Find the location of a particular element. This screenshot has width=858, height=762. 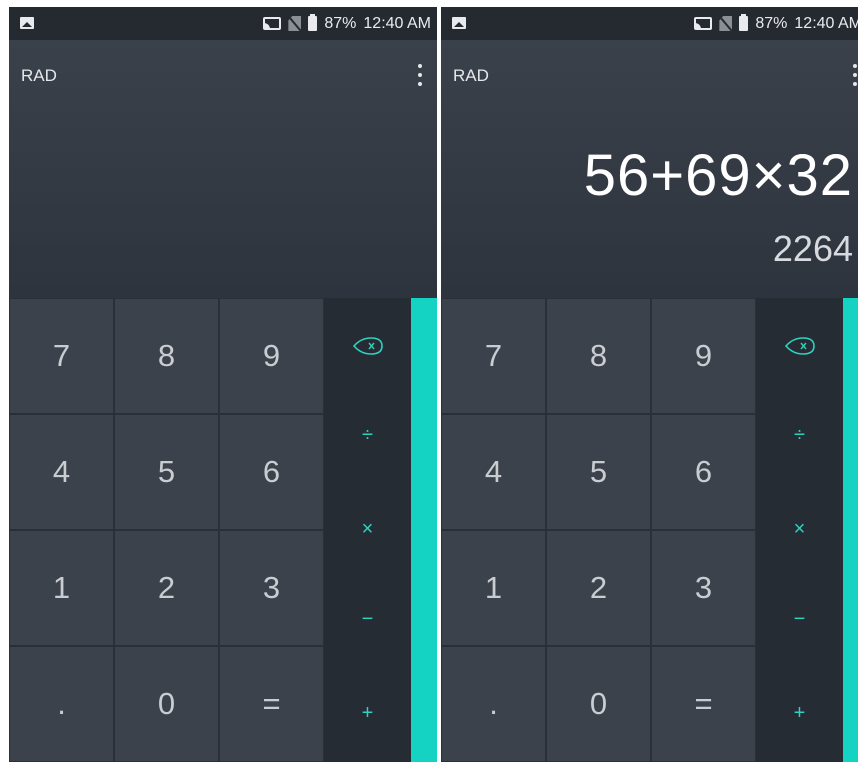

formula-display: 56+69×32 is located at coordinates (718, 175).